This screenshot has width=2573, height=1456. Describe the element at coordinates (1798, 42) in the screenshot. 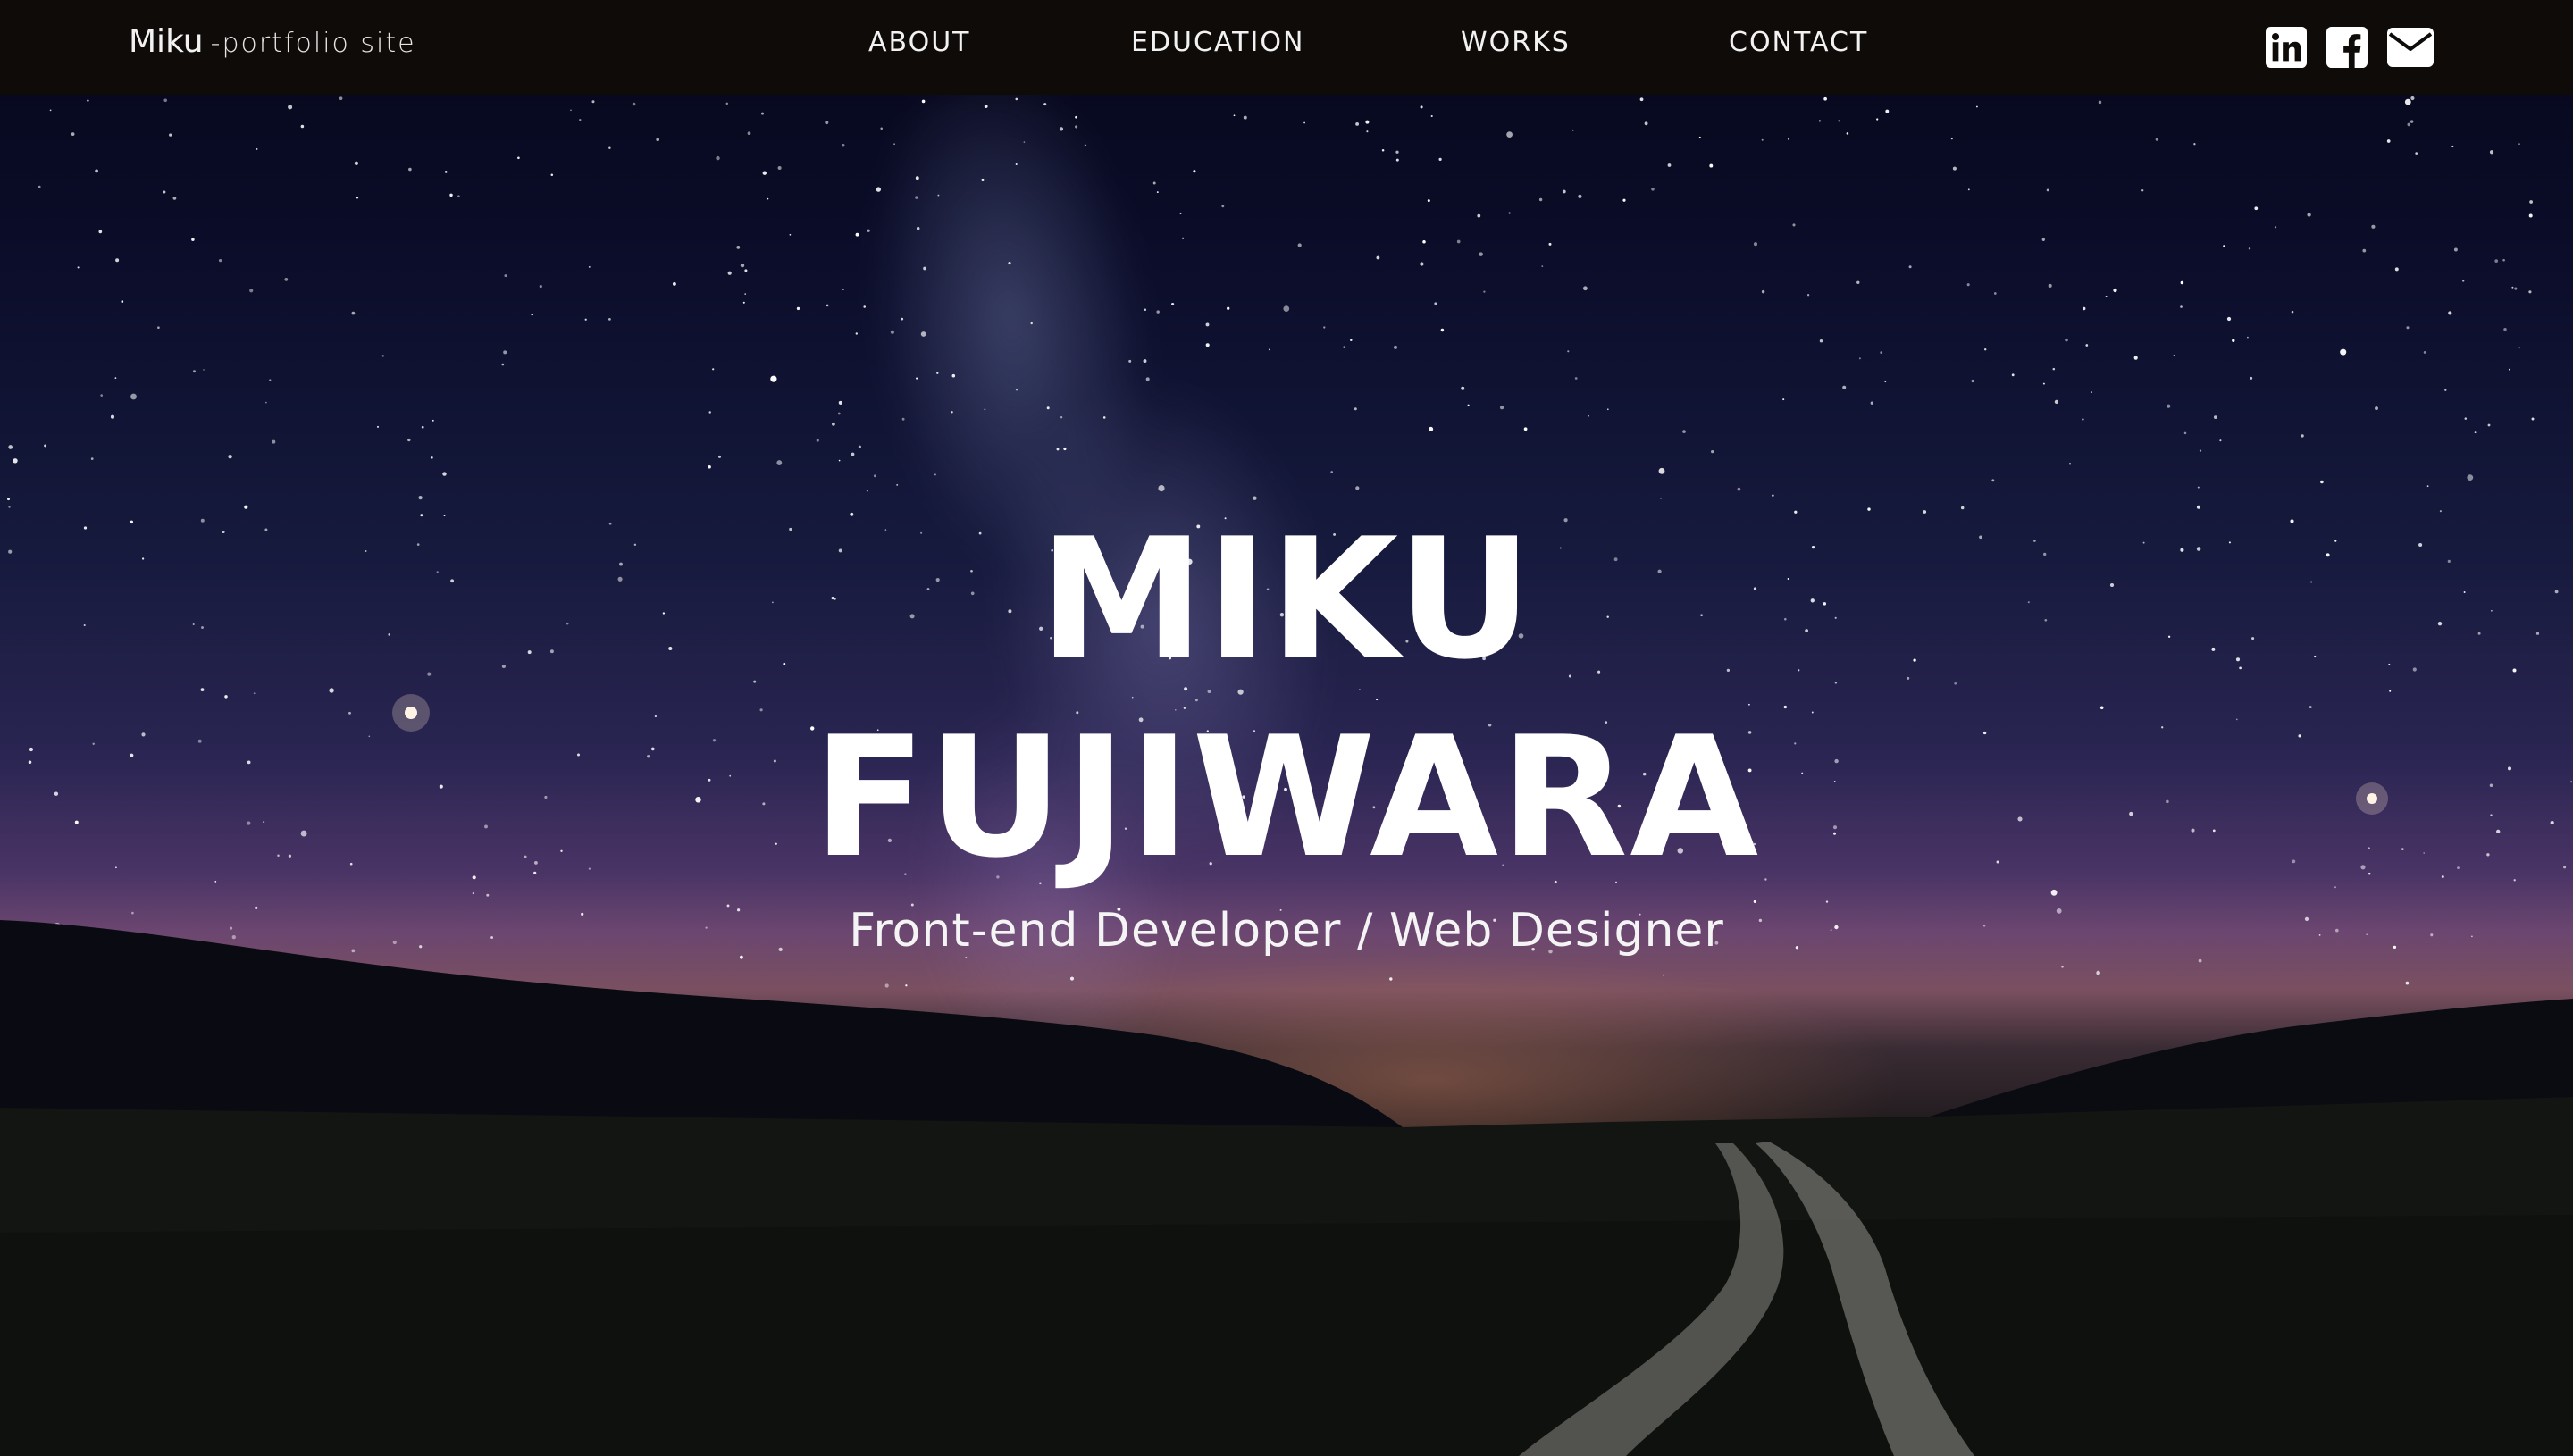

I see `nav-link-contact: CONTACT` at that location.